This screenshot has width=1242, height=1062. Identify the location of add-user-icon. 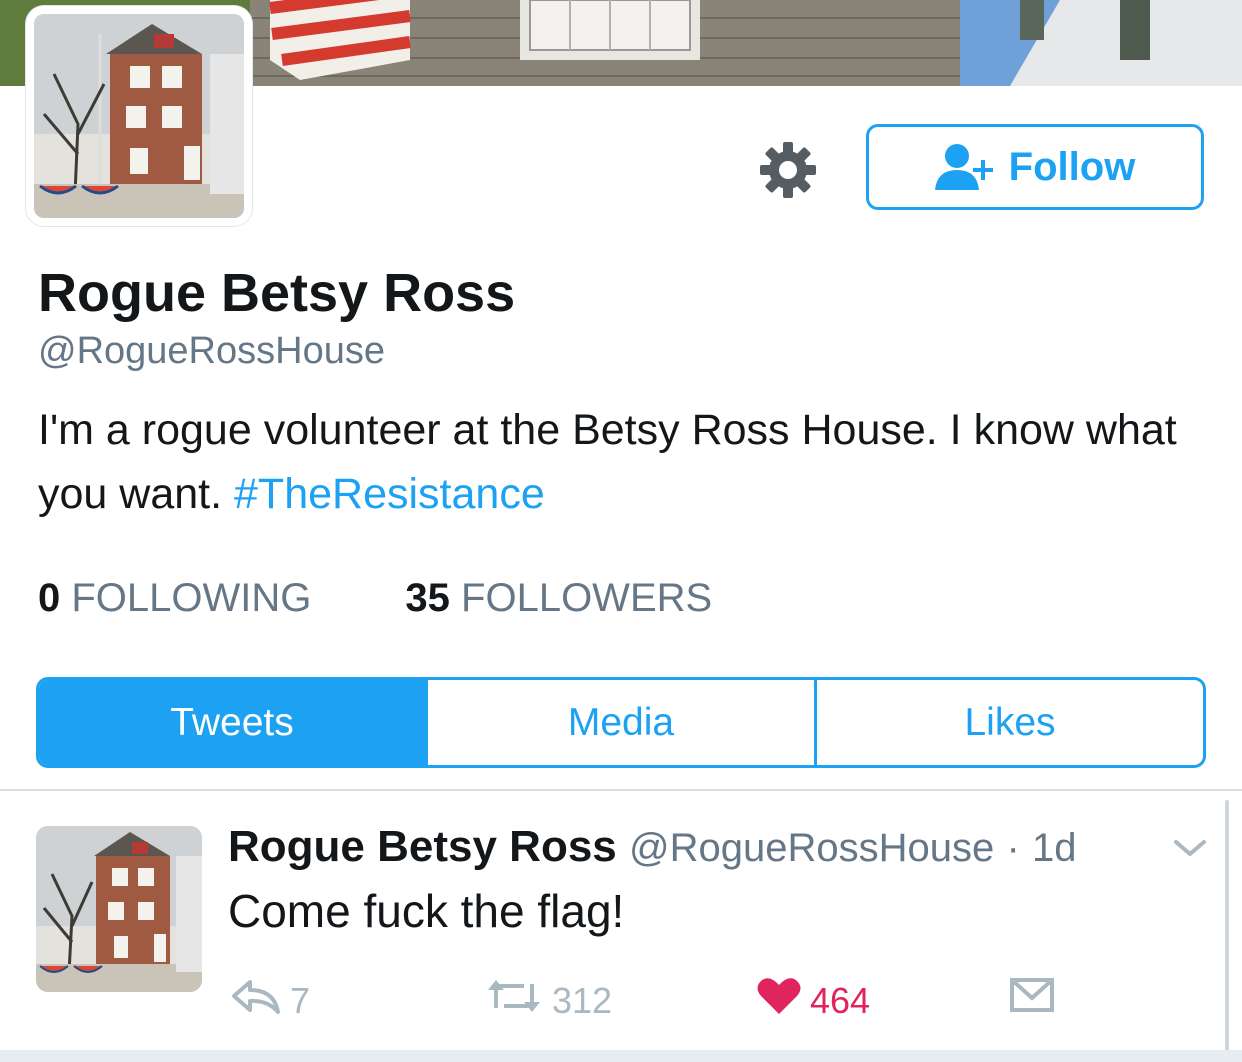
(965, 167).